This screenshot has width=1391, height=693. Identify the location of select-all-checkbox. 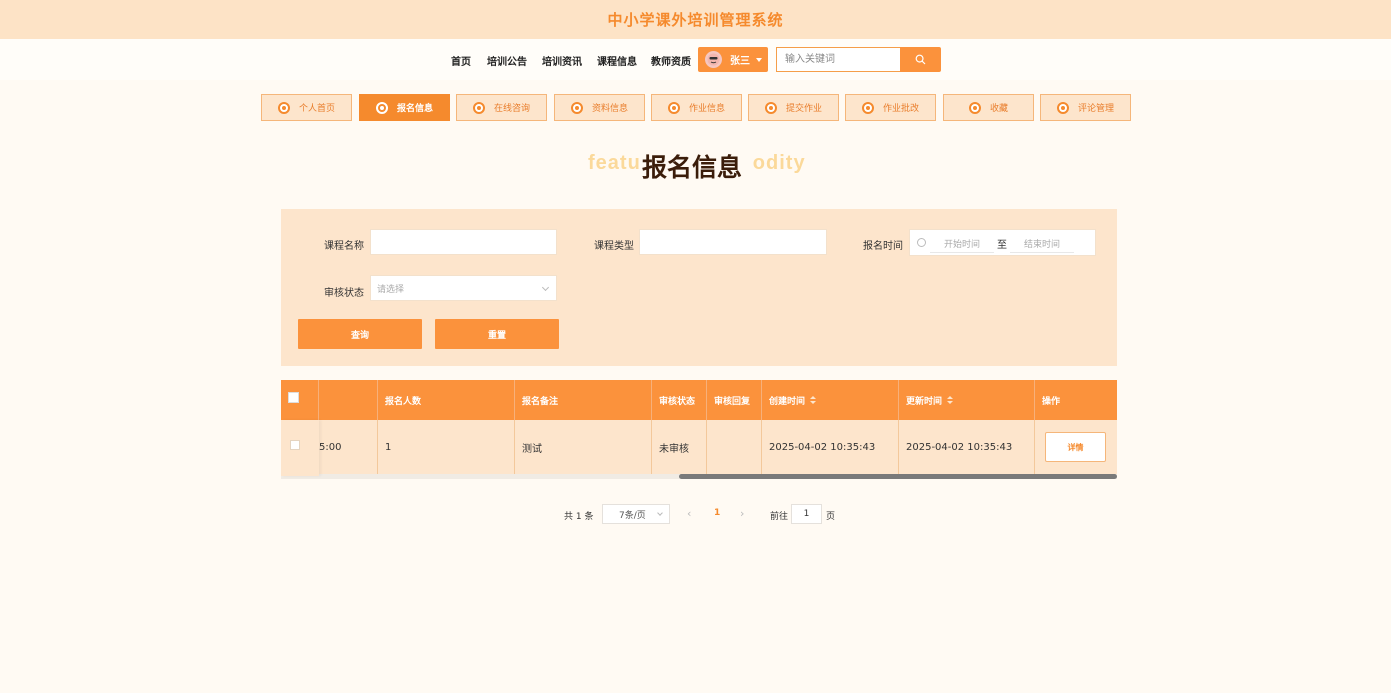
(293, 397).